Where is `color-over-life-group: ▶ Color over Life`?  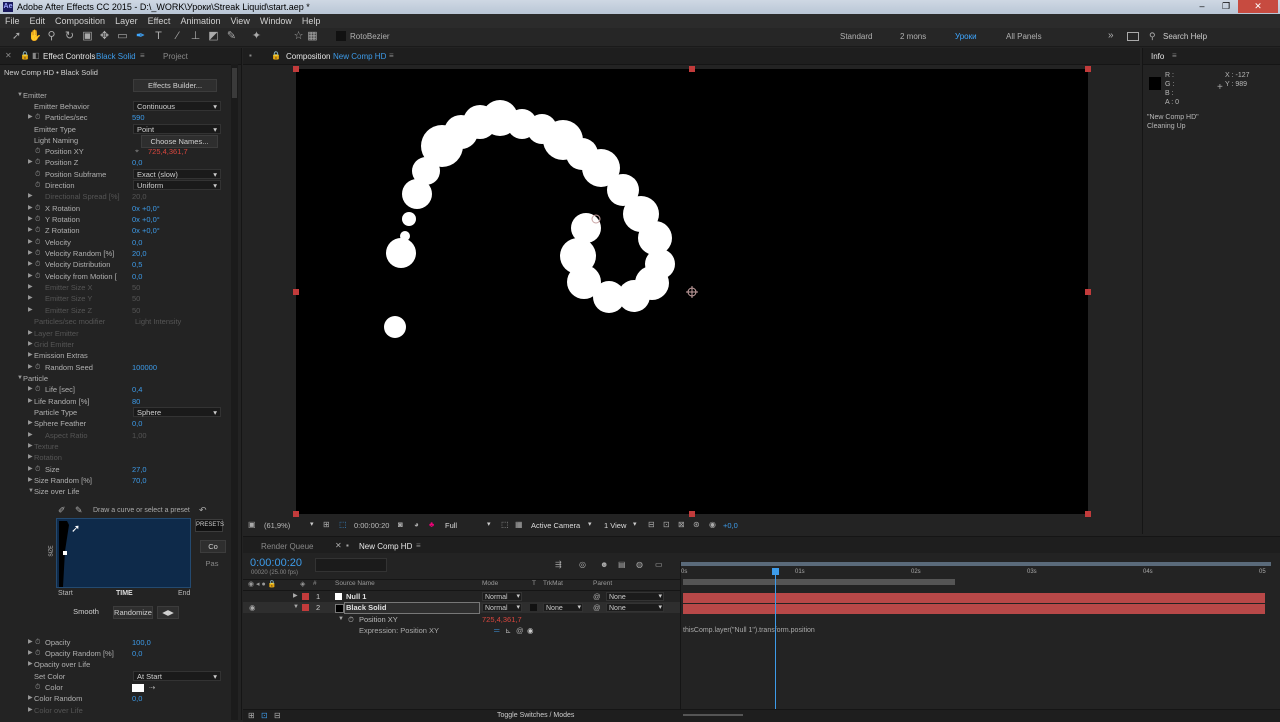 color-over-life-group: ▶ Color over Life is located at coordinates (112, 710).